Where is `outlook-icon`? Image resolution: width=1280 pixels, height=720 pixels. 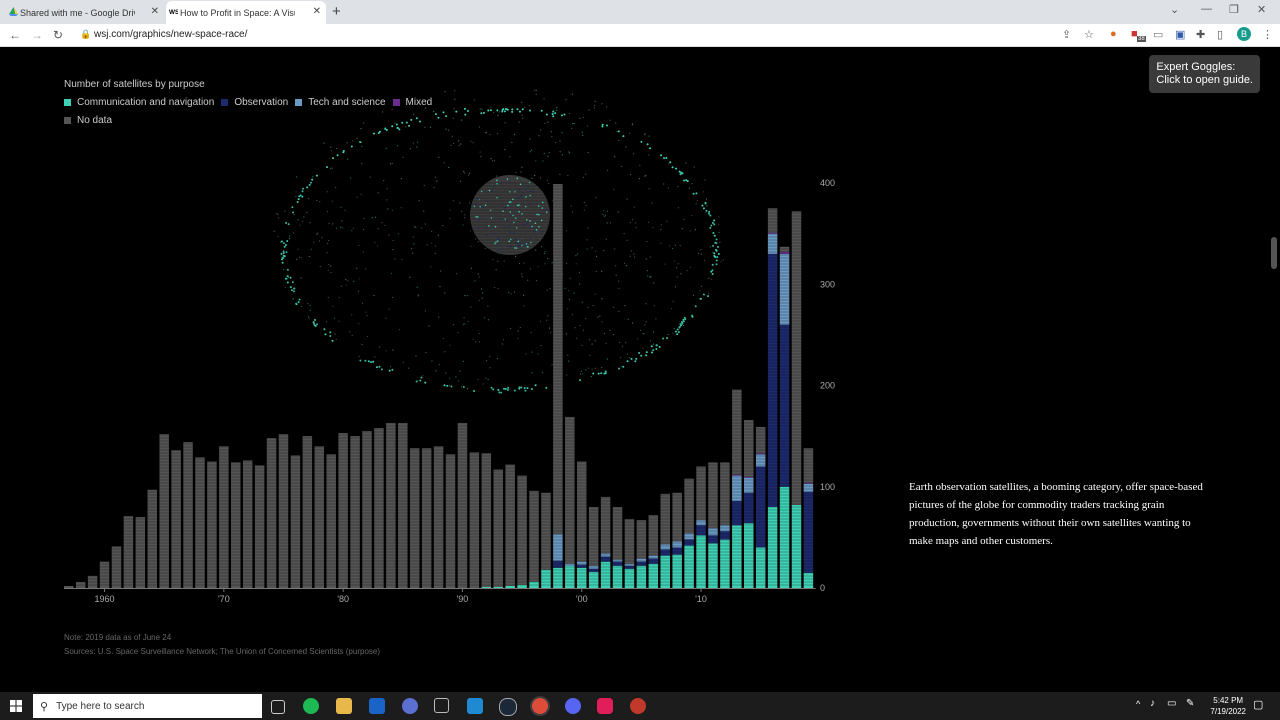
outlook-icon is located at coordinates (377, 706).